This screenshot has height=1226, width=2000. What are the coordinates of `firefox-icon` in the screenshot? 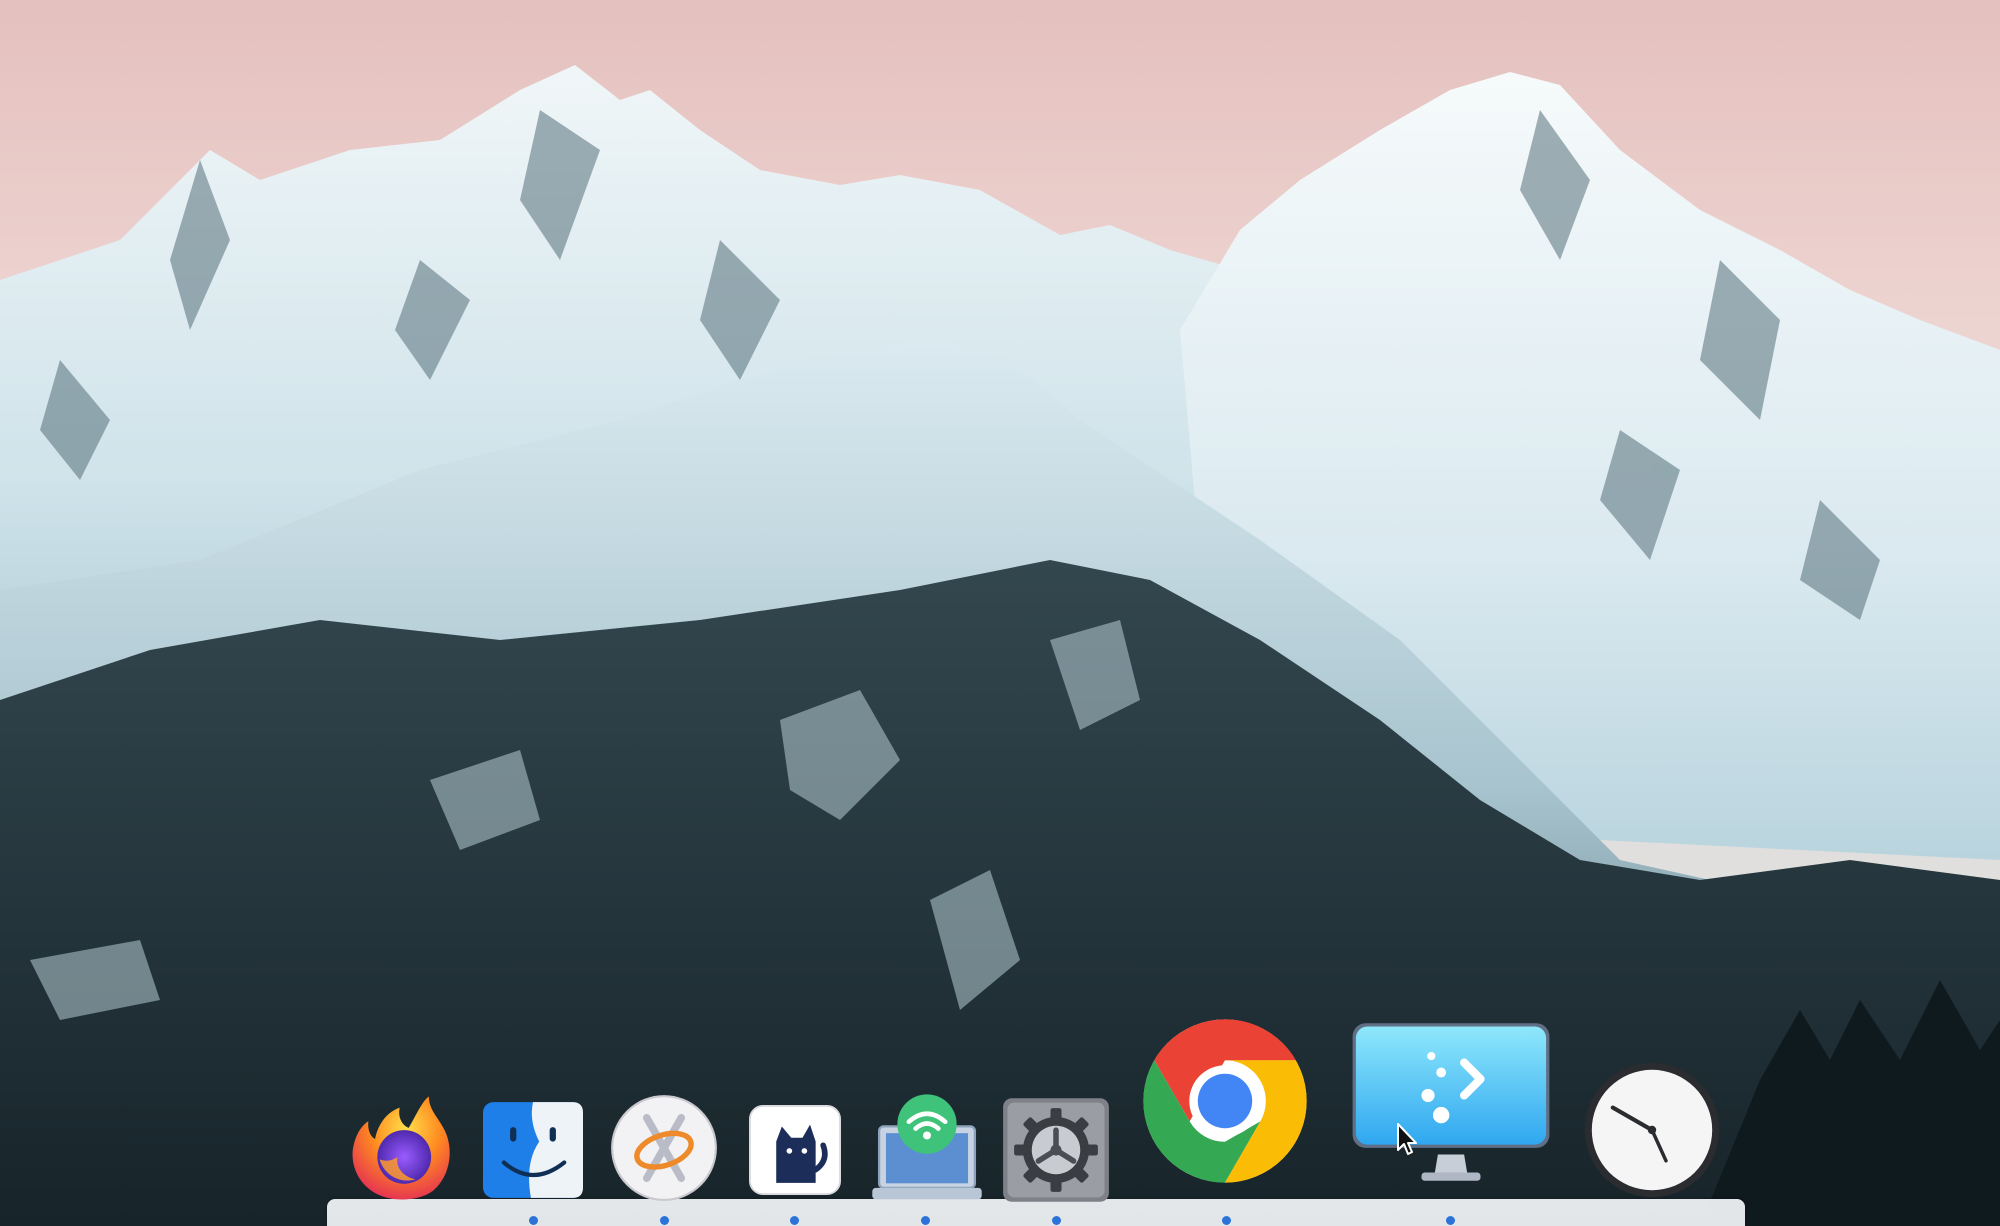 It's located at (401, 1148).